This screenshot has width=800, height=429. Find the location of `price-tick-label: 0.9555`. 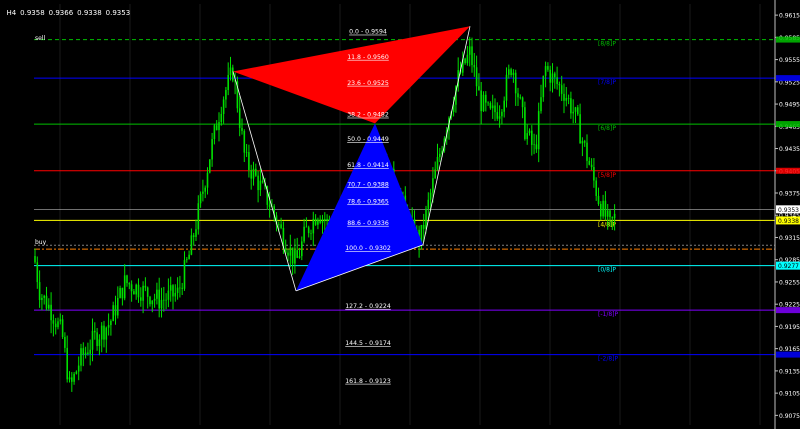

price-tick-label: 0.9555 is located at coordinates (789, 60).